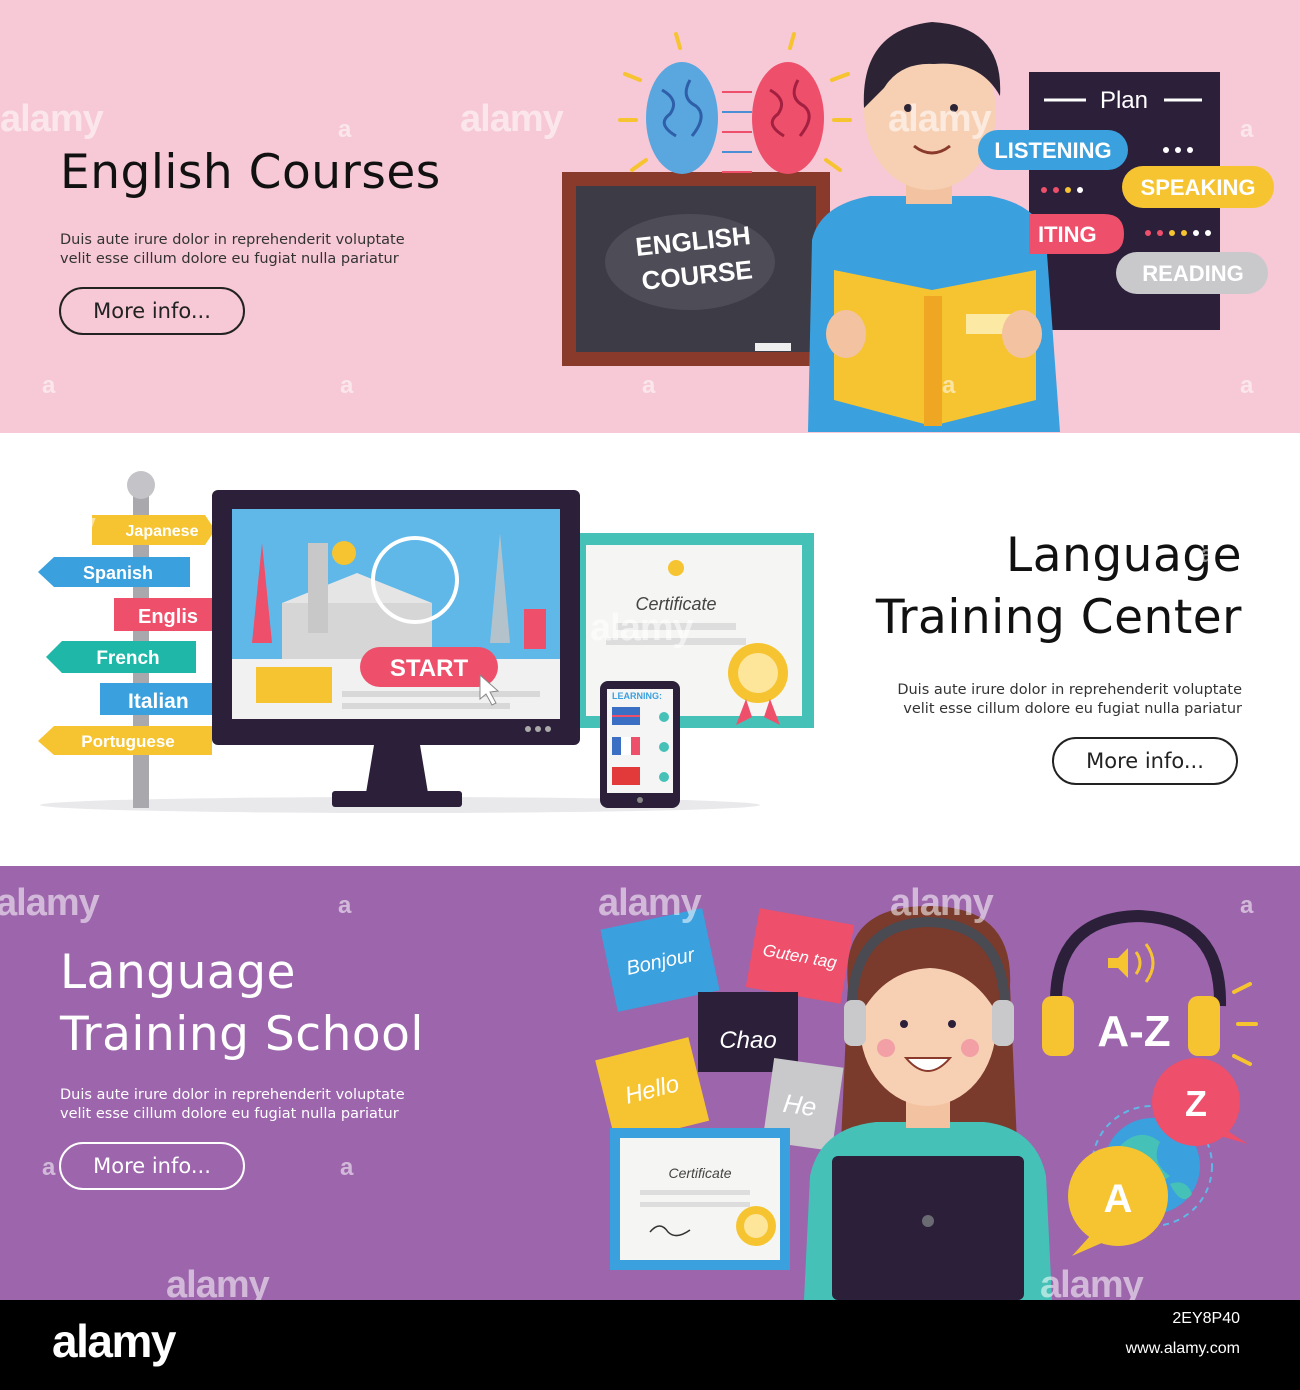  I want to click on title-line-2: Training Center, so click(1058, 617).